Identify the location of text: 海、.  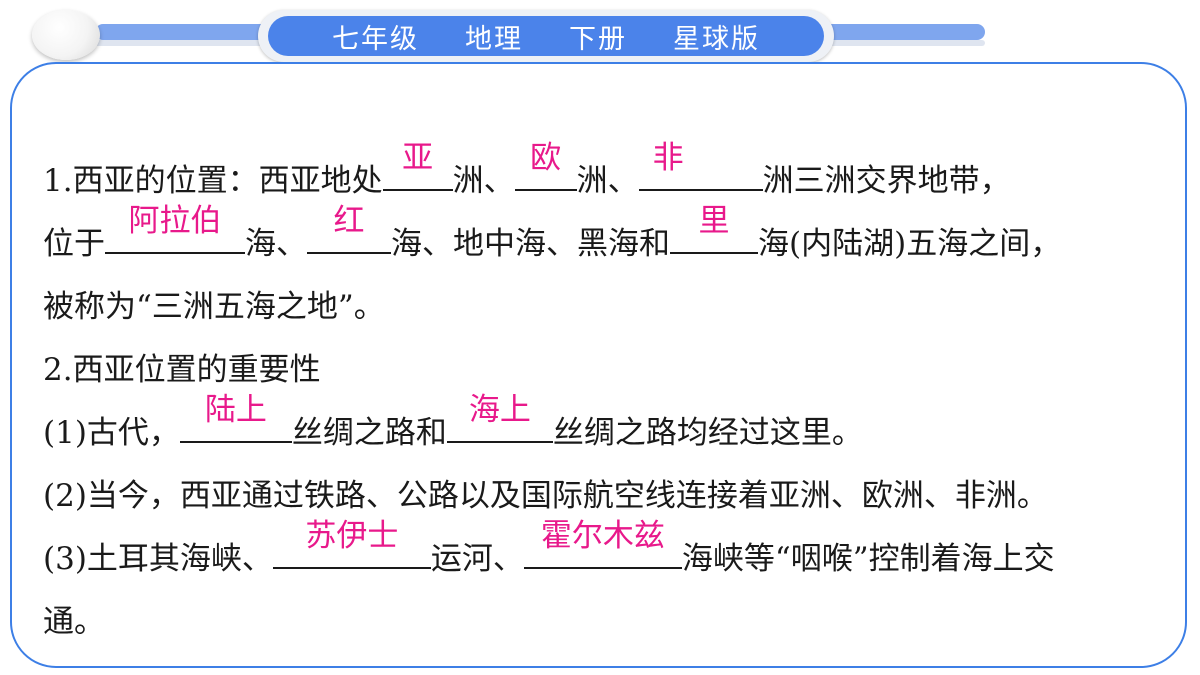
(276, 244).